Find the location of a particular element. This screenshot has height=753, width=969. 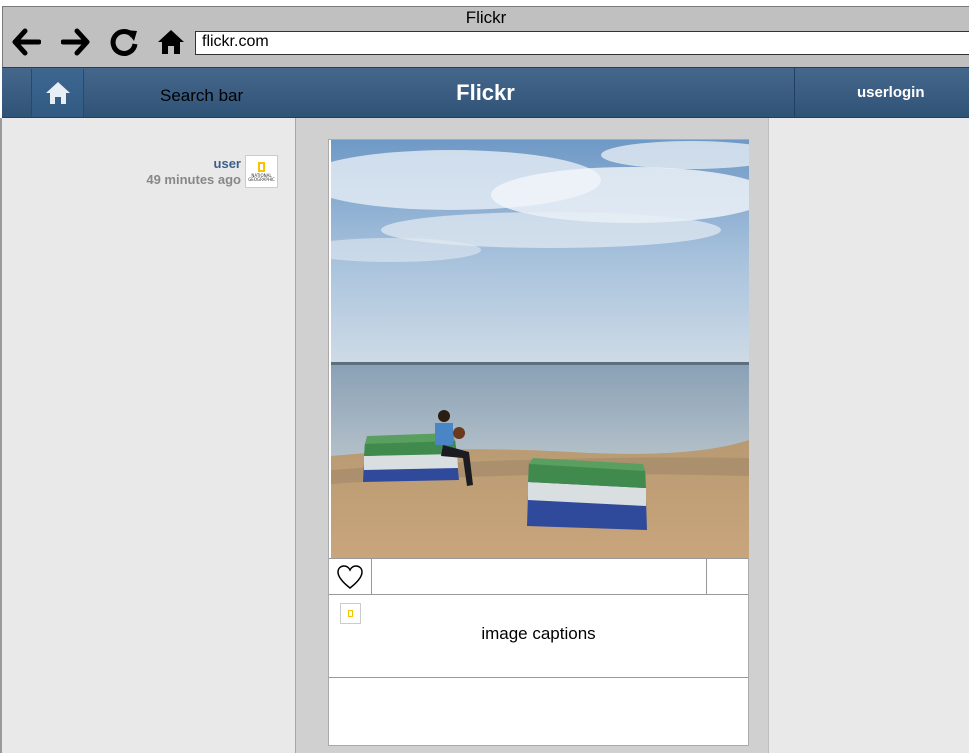

reload-icon is located at coordinates (124, 42).